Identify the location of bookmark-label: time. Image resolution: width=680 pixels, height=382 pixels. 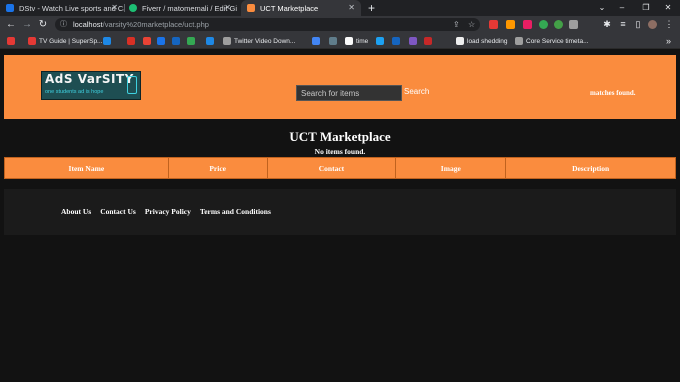
(362, 41).